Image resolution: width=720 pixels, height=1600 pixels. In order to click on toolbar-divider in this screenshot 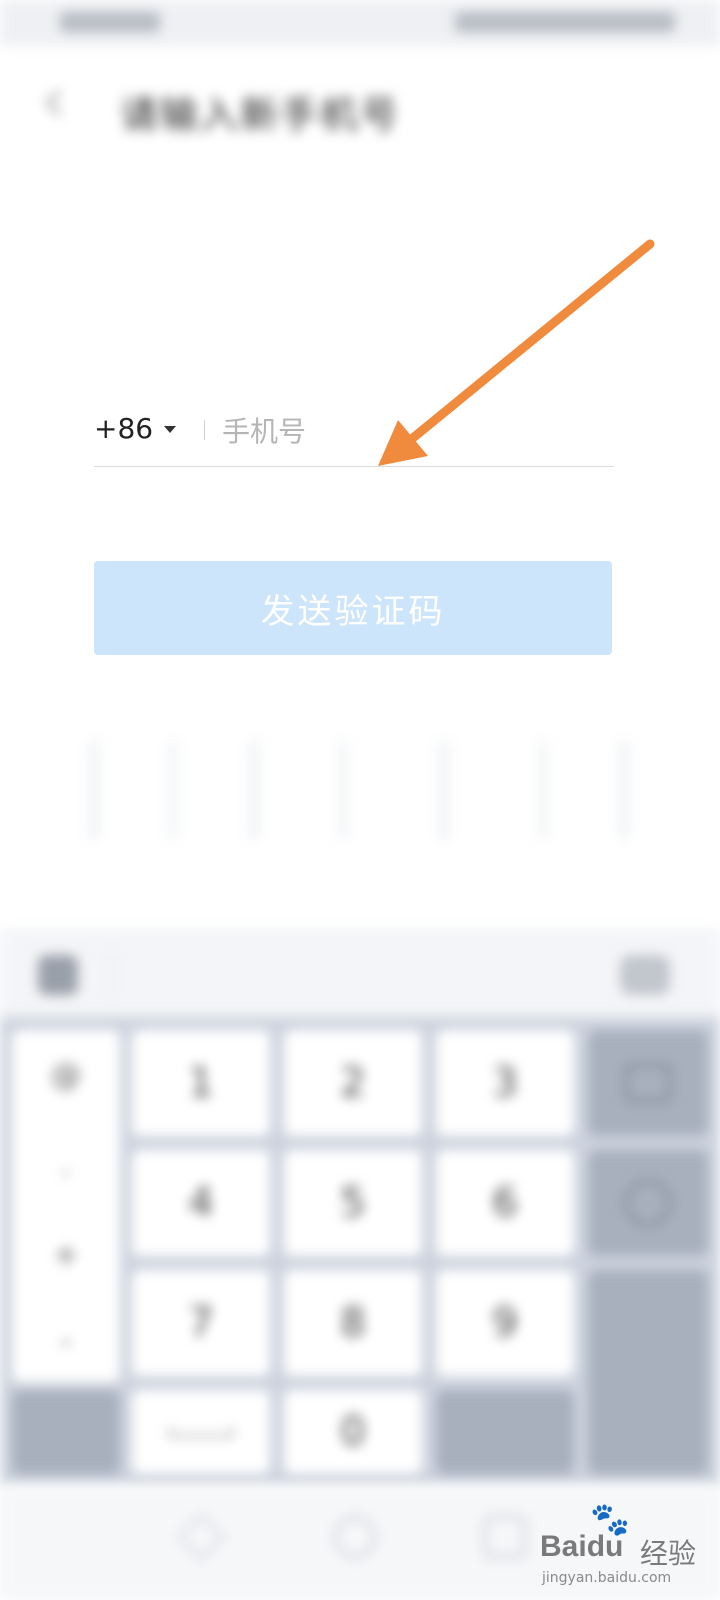, I will do `click(111, 974)`.